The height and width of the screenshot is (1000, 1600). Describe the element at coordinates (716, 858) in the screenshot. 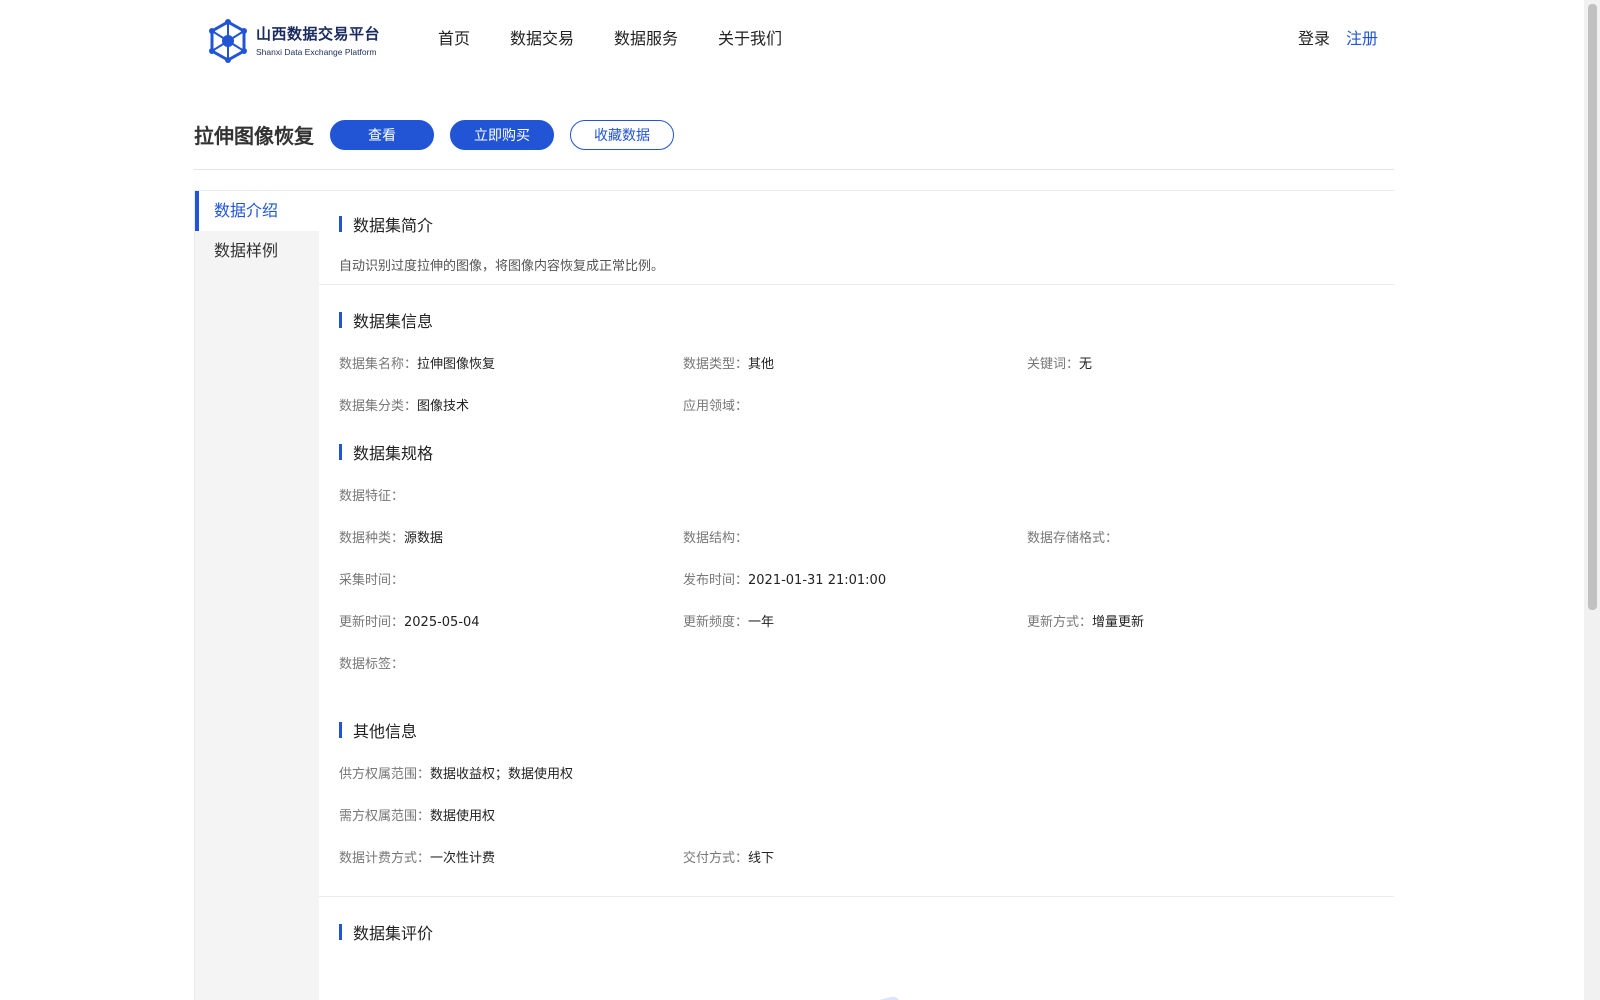

I see `field-label: 交付方式：` at that location.